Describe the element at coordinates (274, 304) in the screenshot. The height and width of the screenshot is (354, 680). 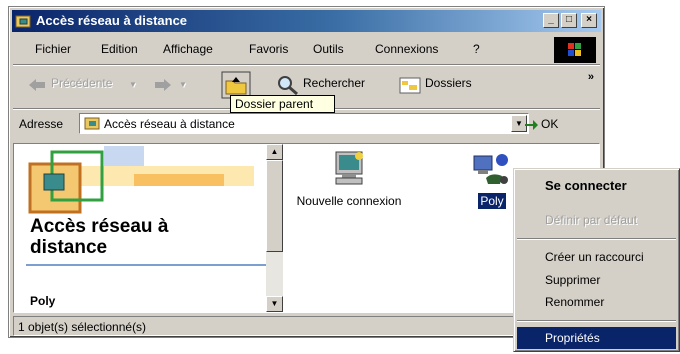
I see `scroll-down-button: ▼` at that location.